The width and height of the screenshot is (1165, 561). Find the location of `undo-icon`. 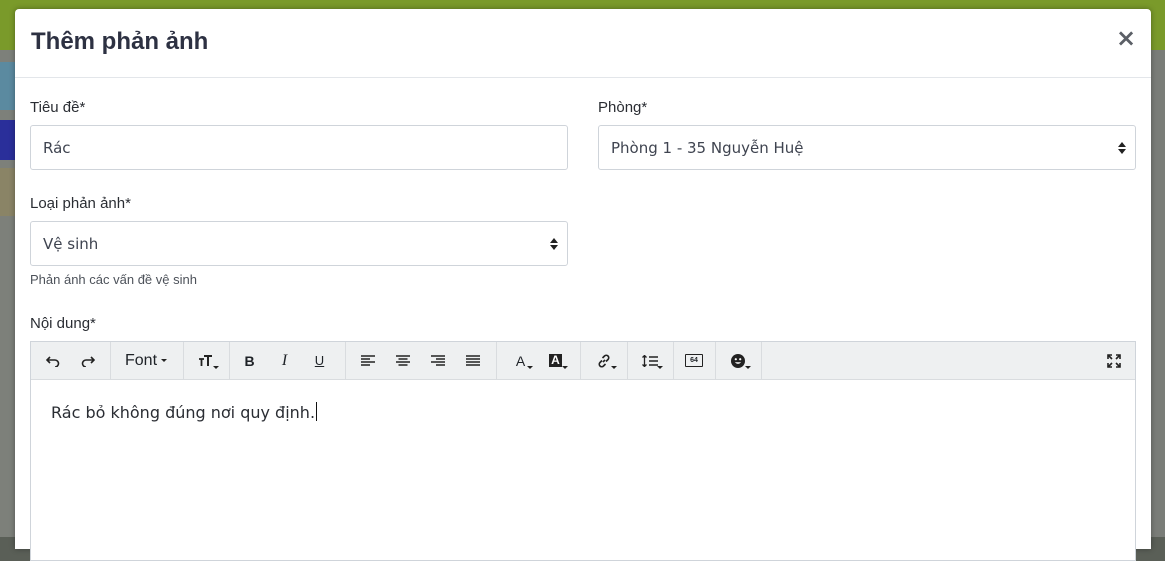

undo-icon is located at coordinates (52, 361).